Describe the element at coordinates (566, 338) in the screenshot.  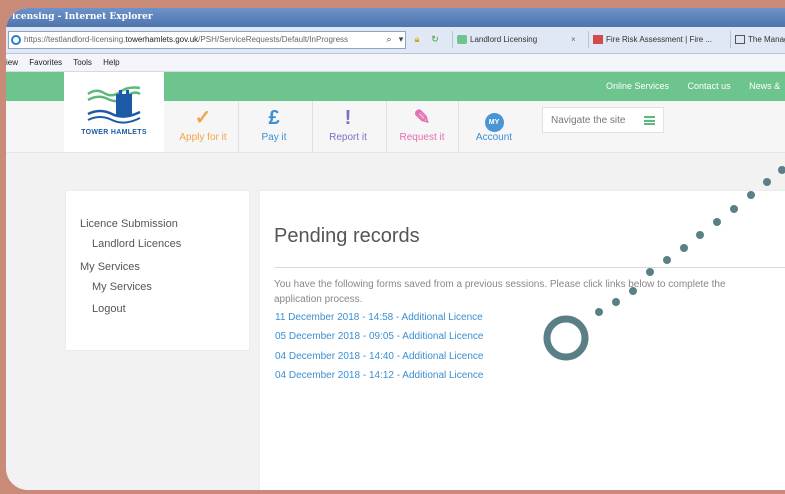
I see `target-ring-icon` at that location.